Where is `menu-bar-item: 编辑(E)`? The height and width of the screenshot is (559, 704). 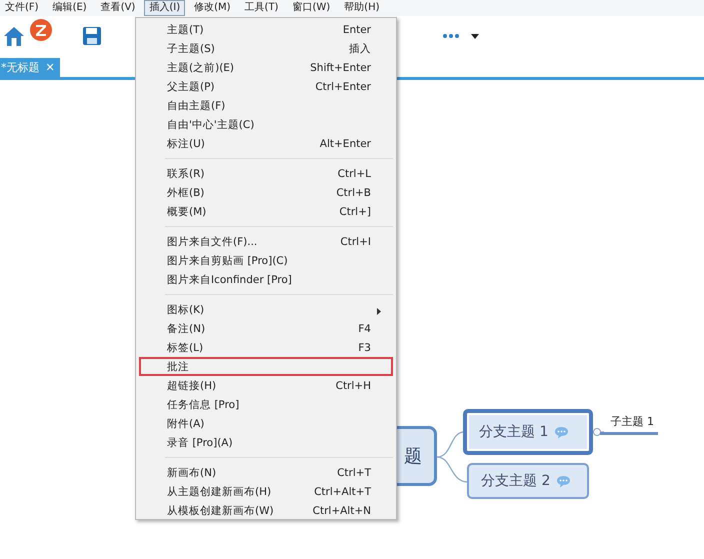 menu-bar-item: 编辑(E) is located at coordinates (70, 8).